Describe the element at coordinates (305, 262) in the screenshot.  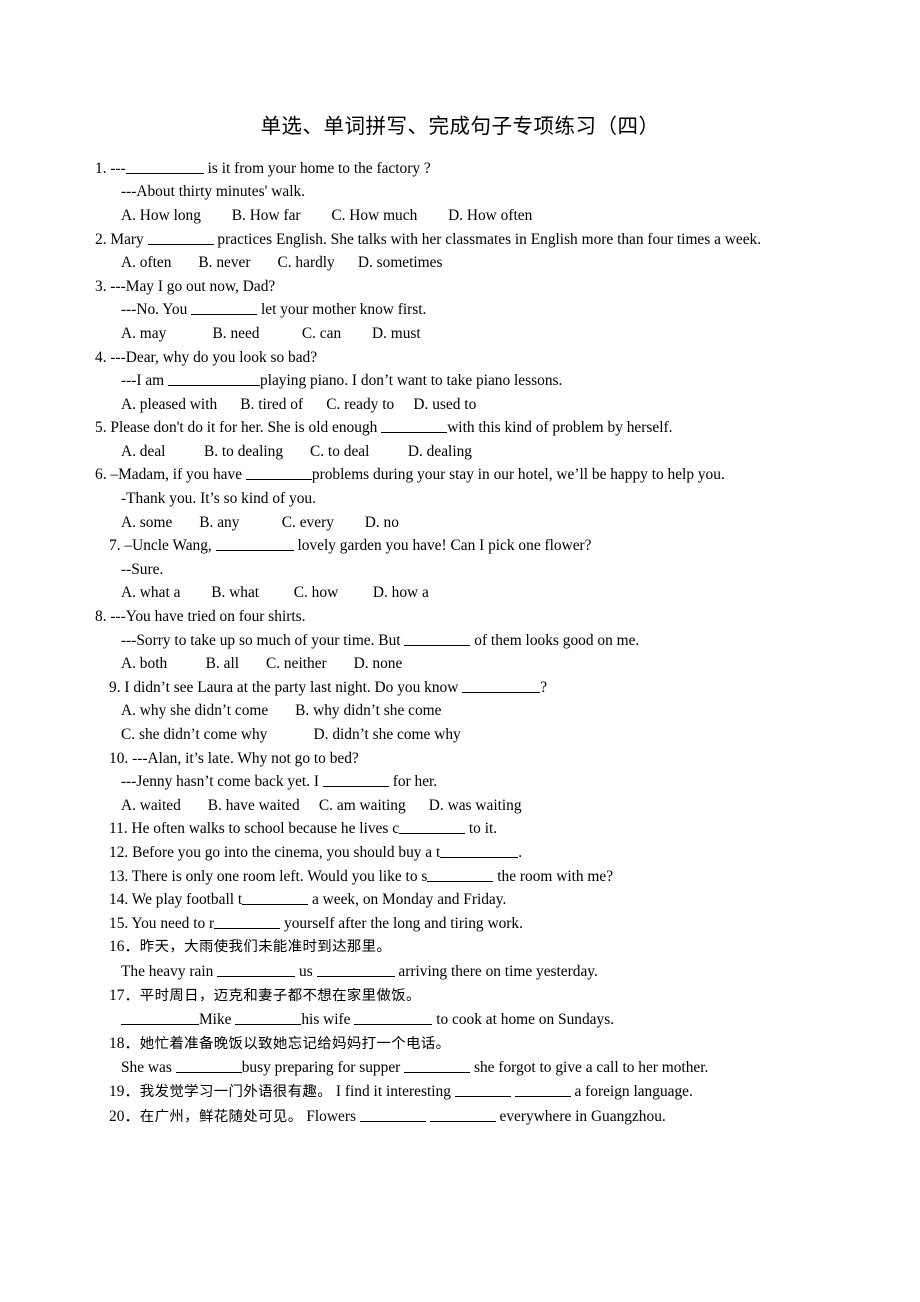
I see `option-c: C. hardly` at that location.